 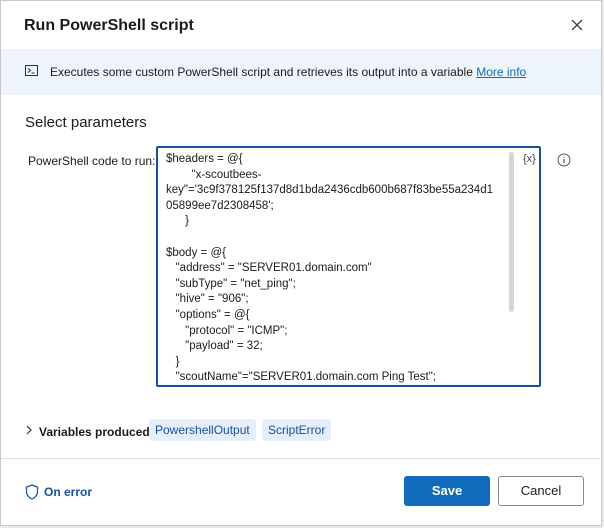 I want to click on variable-chip-scripterror: ScriptError, so click(x=297, y=430).